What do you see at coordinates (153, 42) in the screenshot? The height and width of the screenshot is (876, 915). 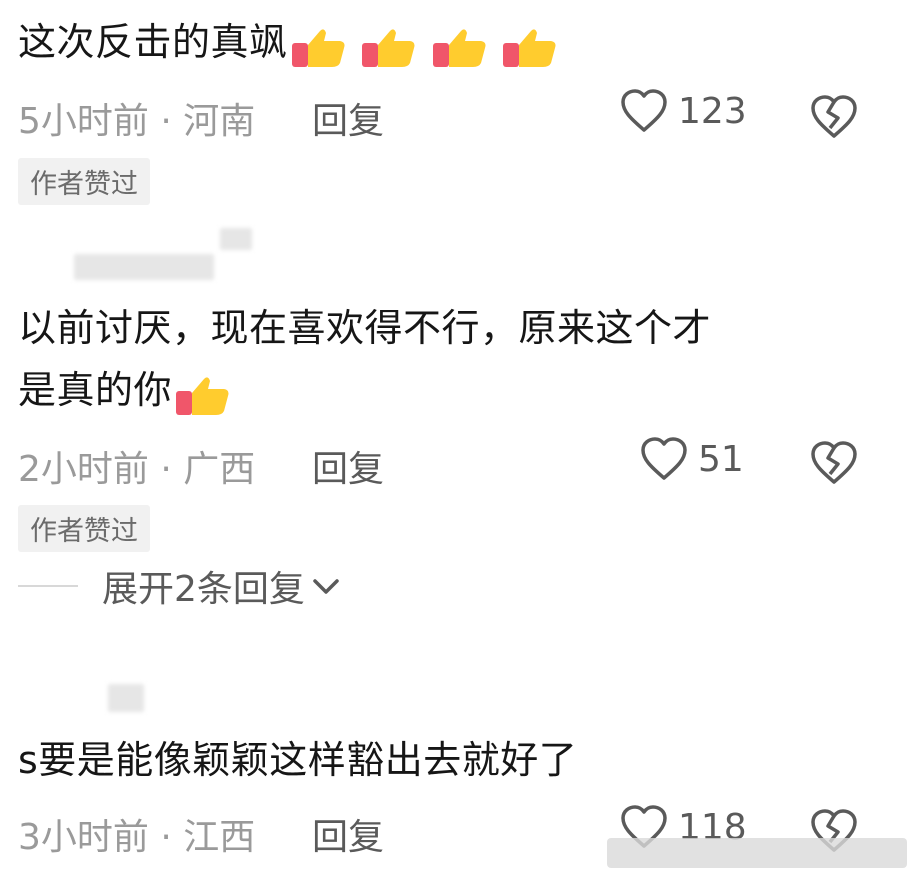 I see `comment-text-content: 这次反击的真飒` at bounding box center [153, 42].